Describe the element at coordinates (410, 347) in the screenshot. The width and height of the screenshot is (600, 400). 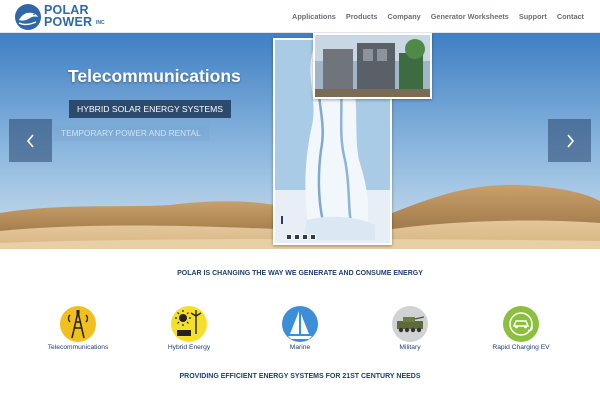
I see `feature-label-military: Military` at that location.